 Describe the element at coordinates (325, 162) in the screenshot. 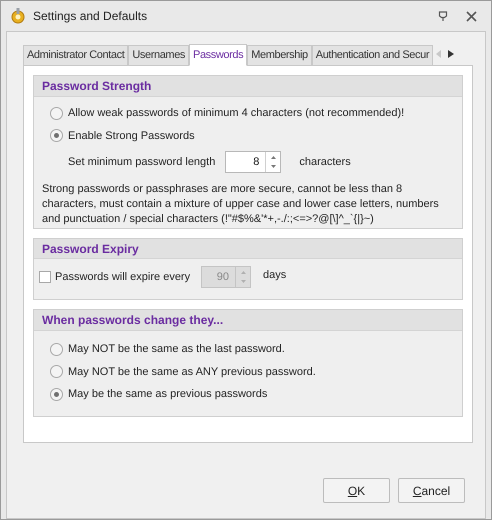

I see `unit-label: characters` at that location.